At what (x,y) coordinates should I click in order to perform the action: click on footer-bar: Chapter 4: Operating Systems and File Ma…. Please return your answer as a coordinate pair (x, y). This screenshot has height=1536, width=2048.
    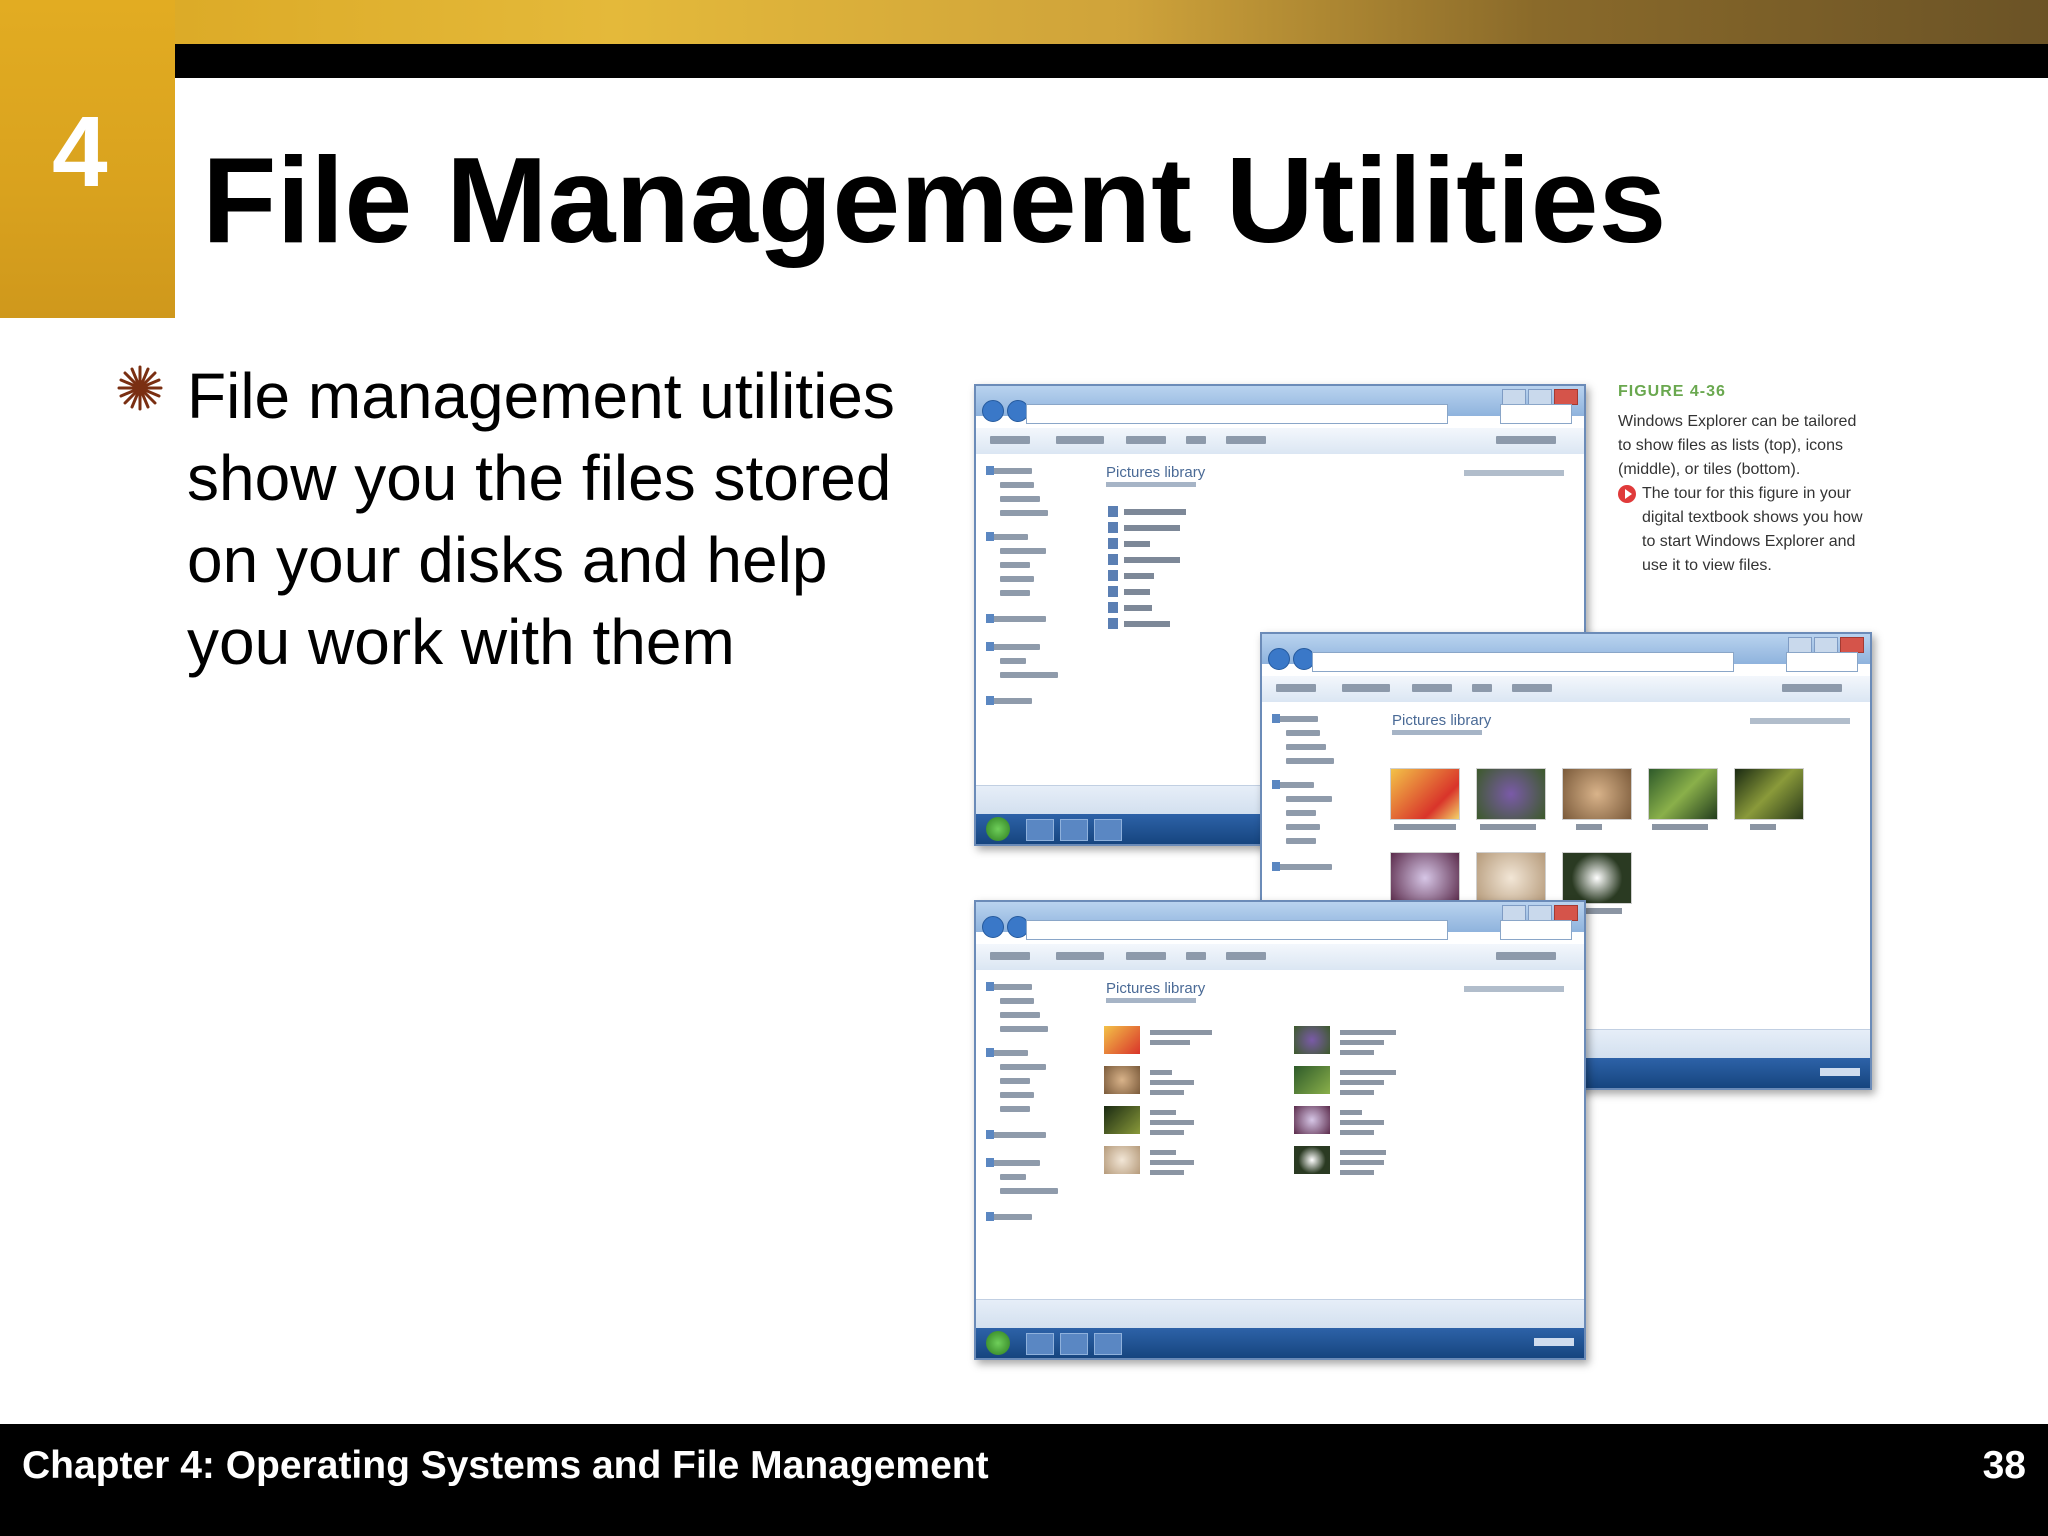
    Looking at the image, I should click on (1024, 1480).